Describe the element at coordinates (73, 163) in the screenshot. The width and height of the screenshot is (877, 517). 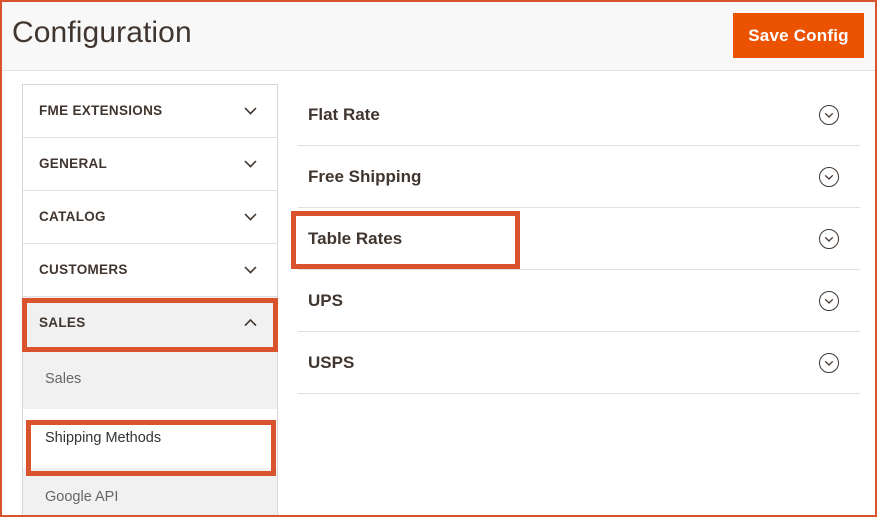
I see `sidebar-section-label: GENERAL` at that location.